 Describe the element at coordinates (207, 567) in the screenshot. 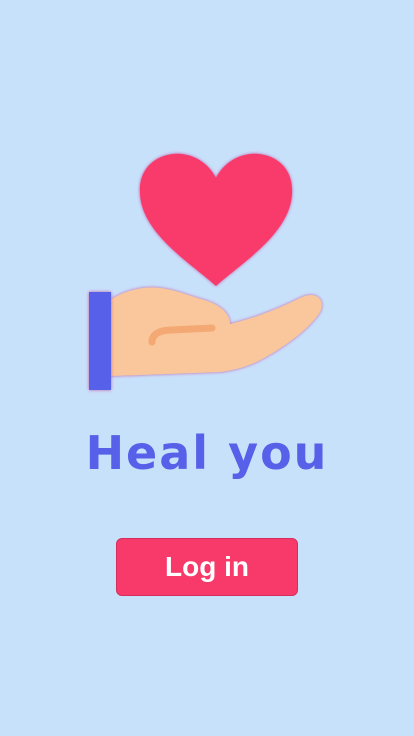

I see `login-button: Log in` at that location.